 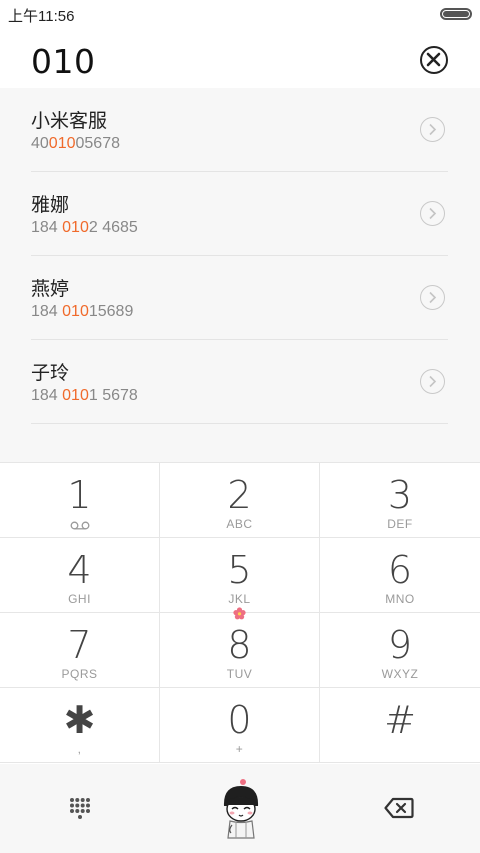 I want to click on voicemail-icon, so click(x=80, y=525).